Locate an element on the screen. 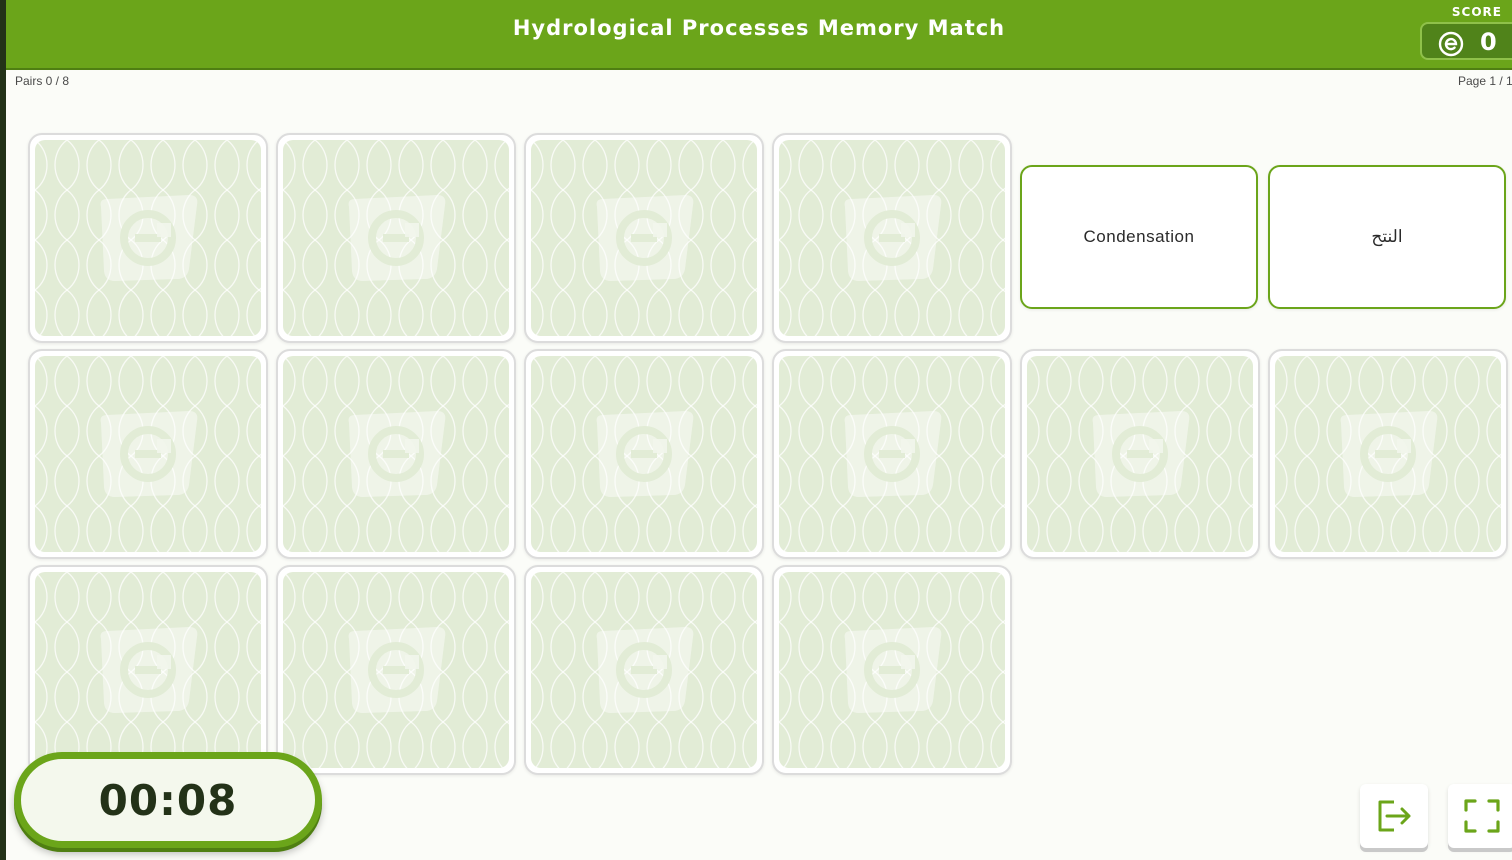 The width and height of the screenshot is (1512, 860). fullscreen-button is located at coordinates (1480, 816).